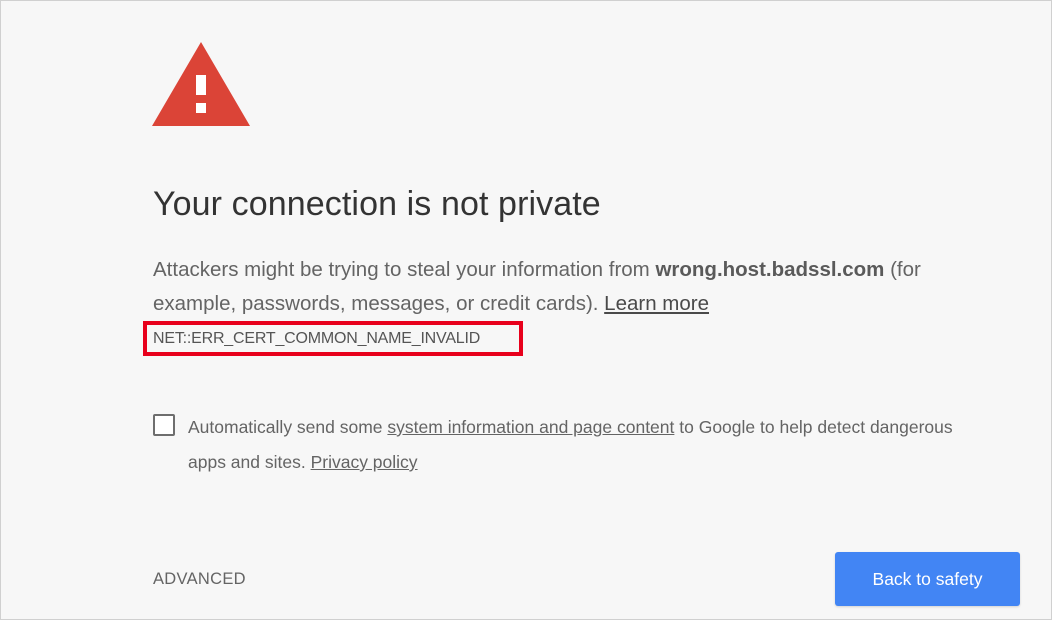  I want to click on learn-more-link: Learn more, so click(656, 303).